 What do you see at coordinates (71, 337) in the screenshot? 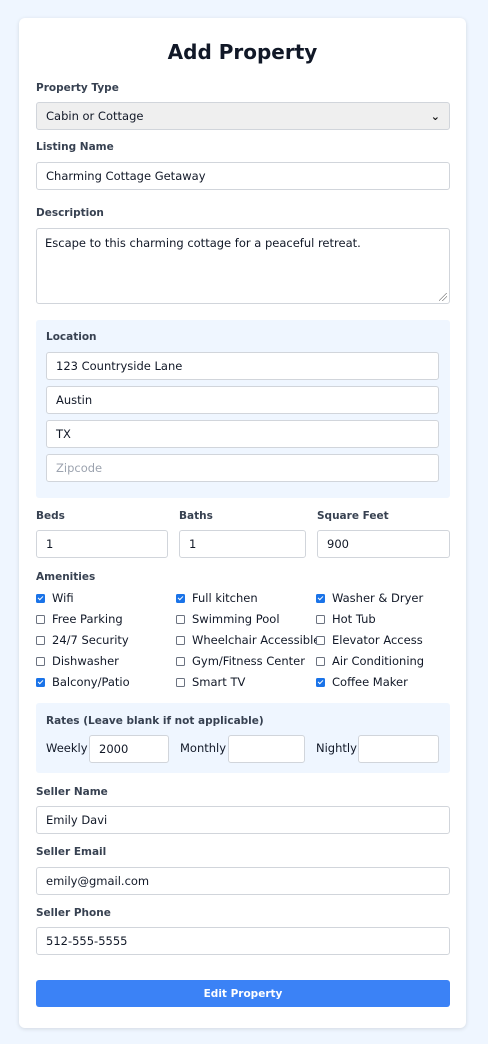
I see `location-label: Location` at bounding box center [71, 337].